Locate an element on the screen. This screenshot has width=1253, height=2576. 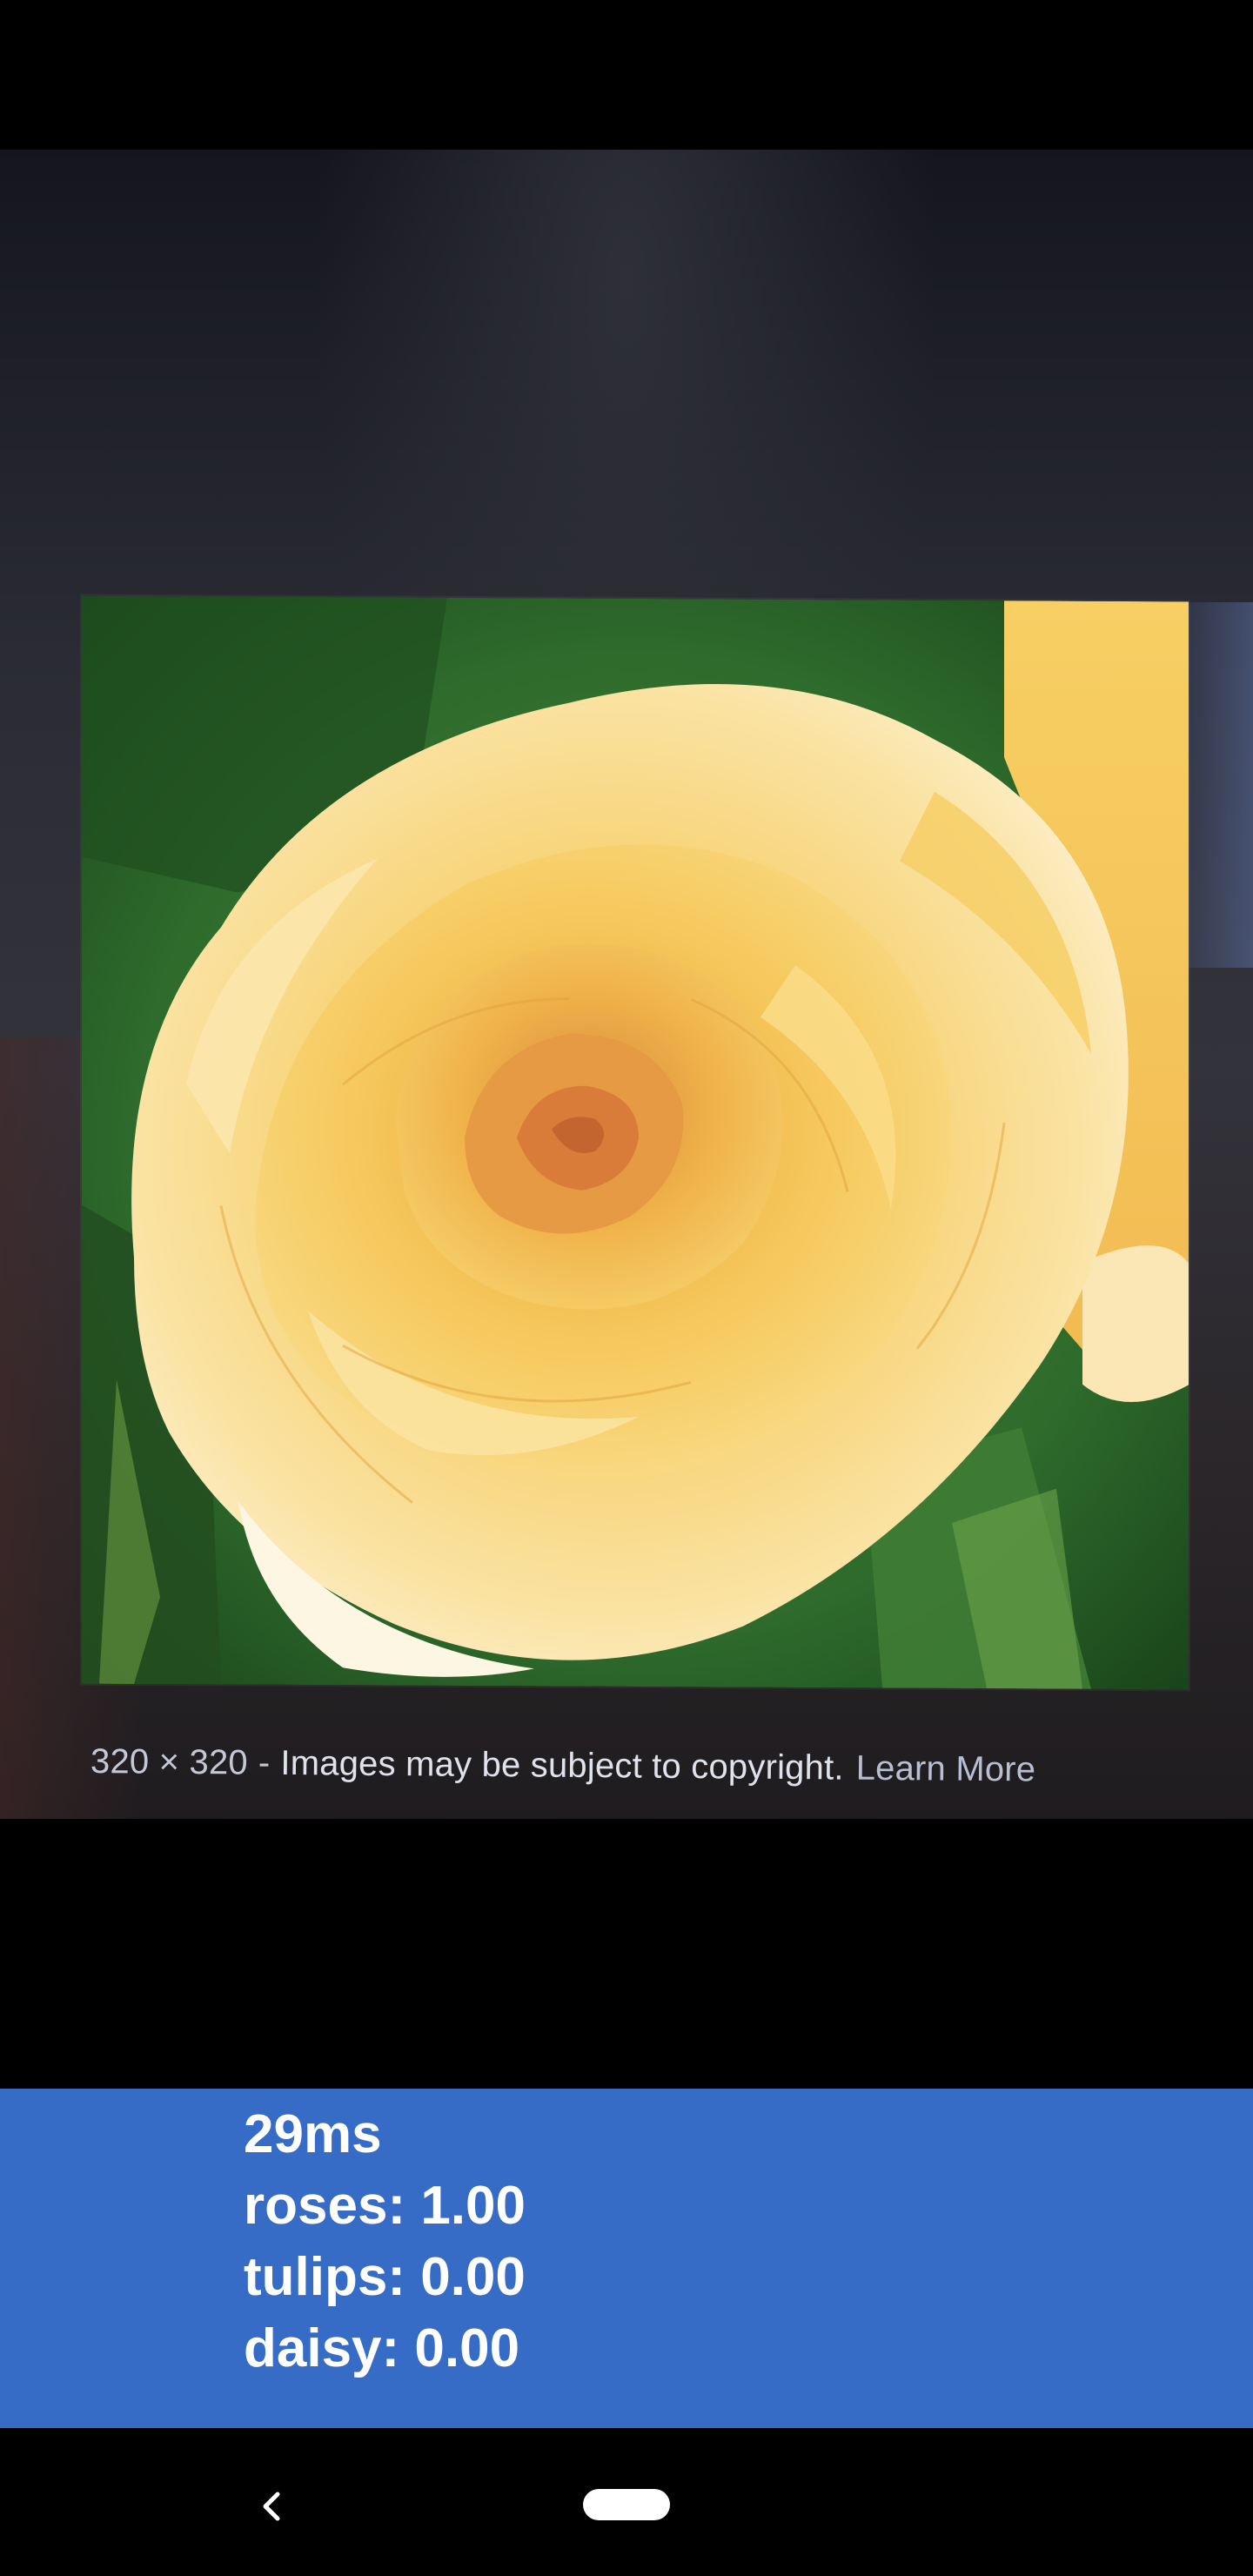
status-bar is located at coordinates (626, 75).